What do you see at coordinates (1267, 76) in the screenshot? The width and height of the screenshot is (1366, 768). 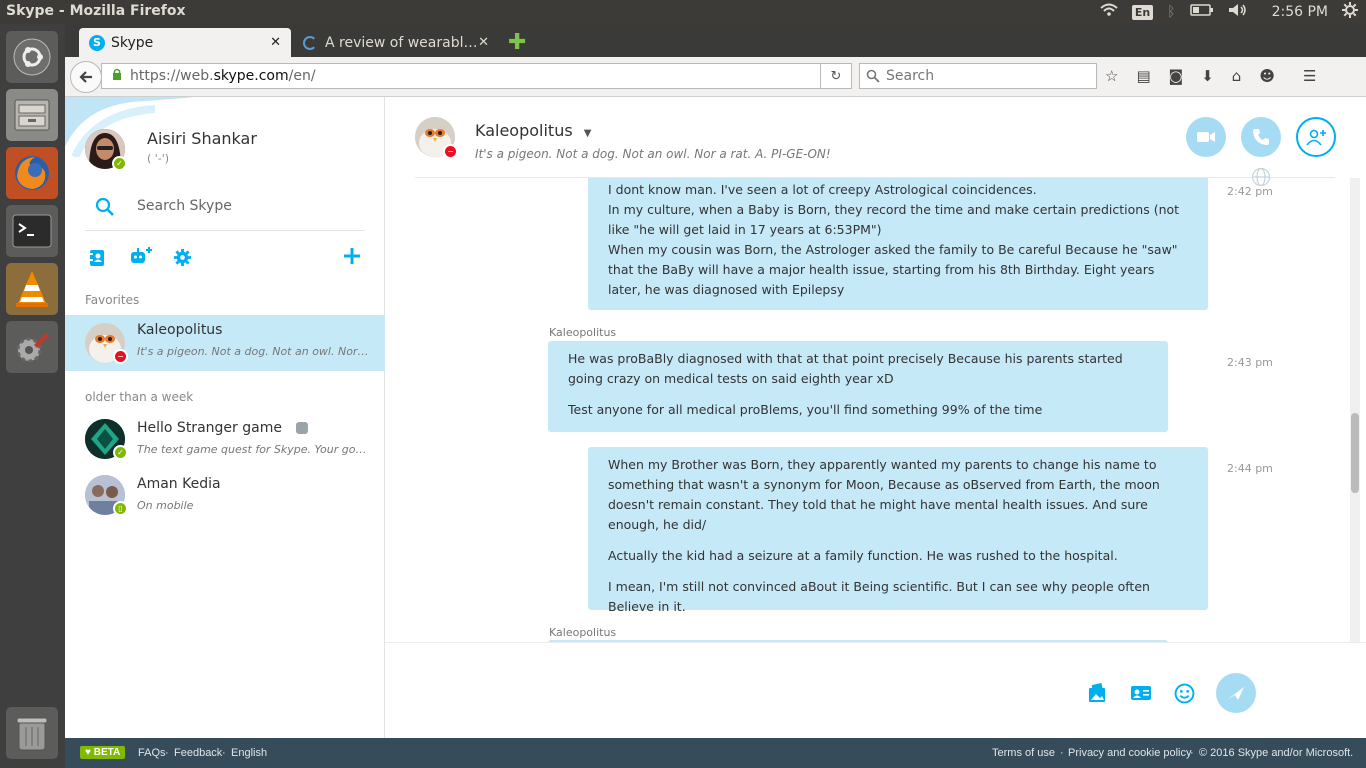 I see `chat-icon: ☻` at bounding box center [1267, 76].